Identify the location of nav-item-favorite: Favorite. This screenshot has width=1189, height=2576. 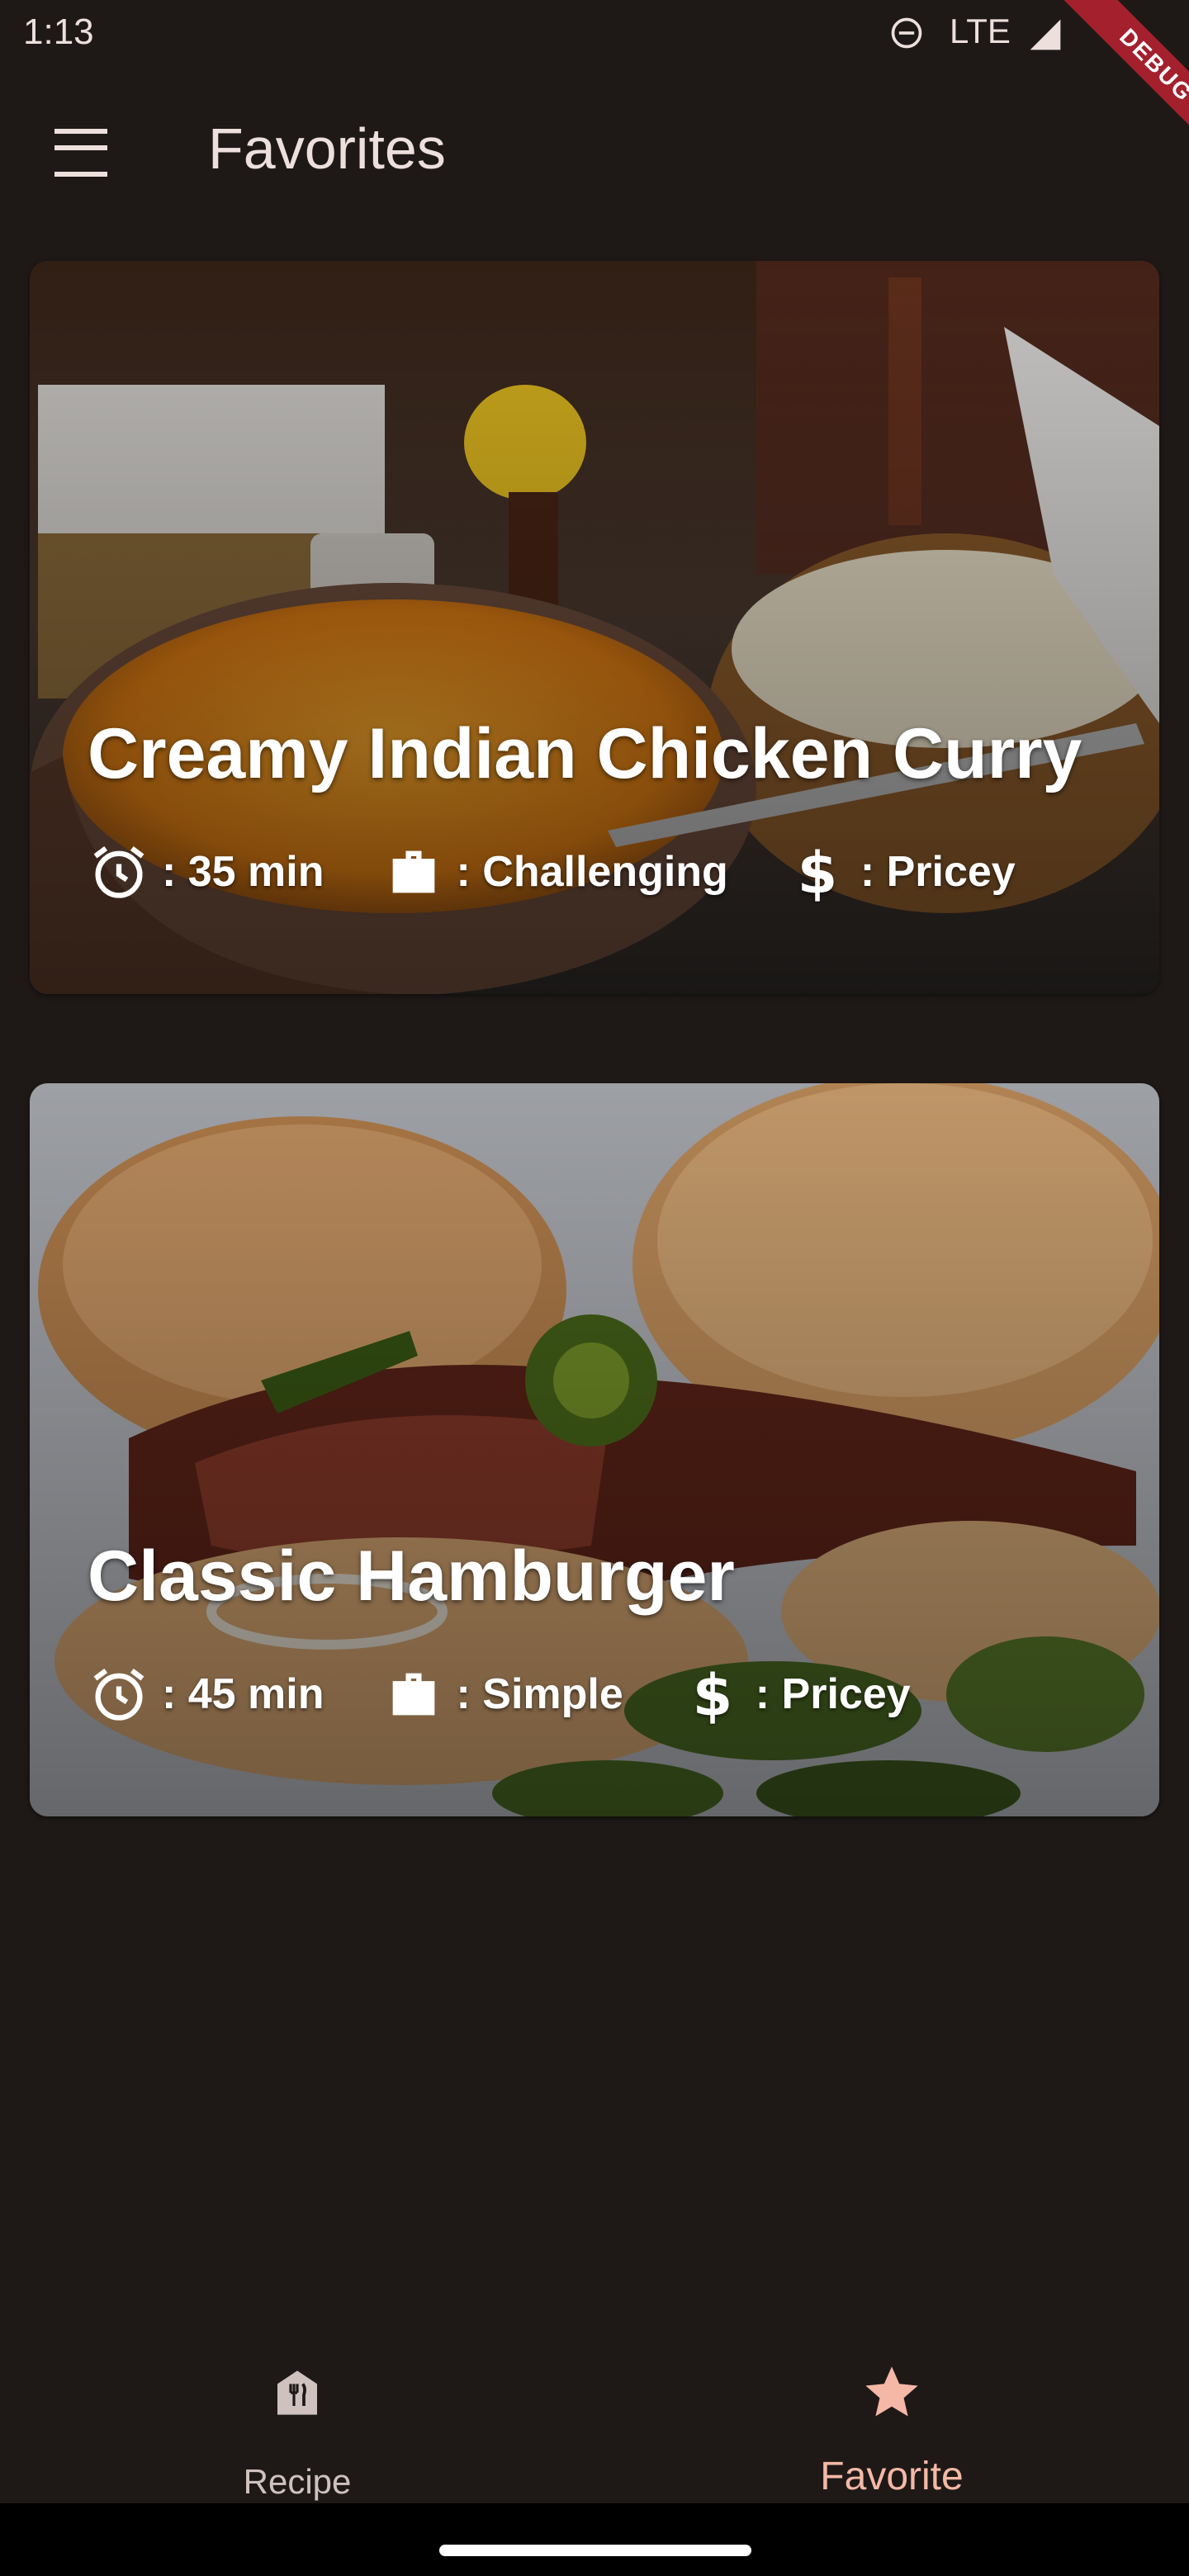
(891, 2419).